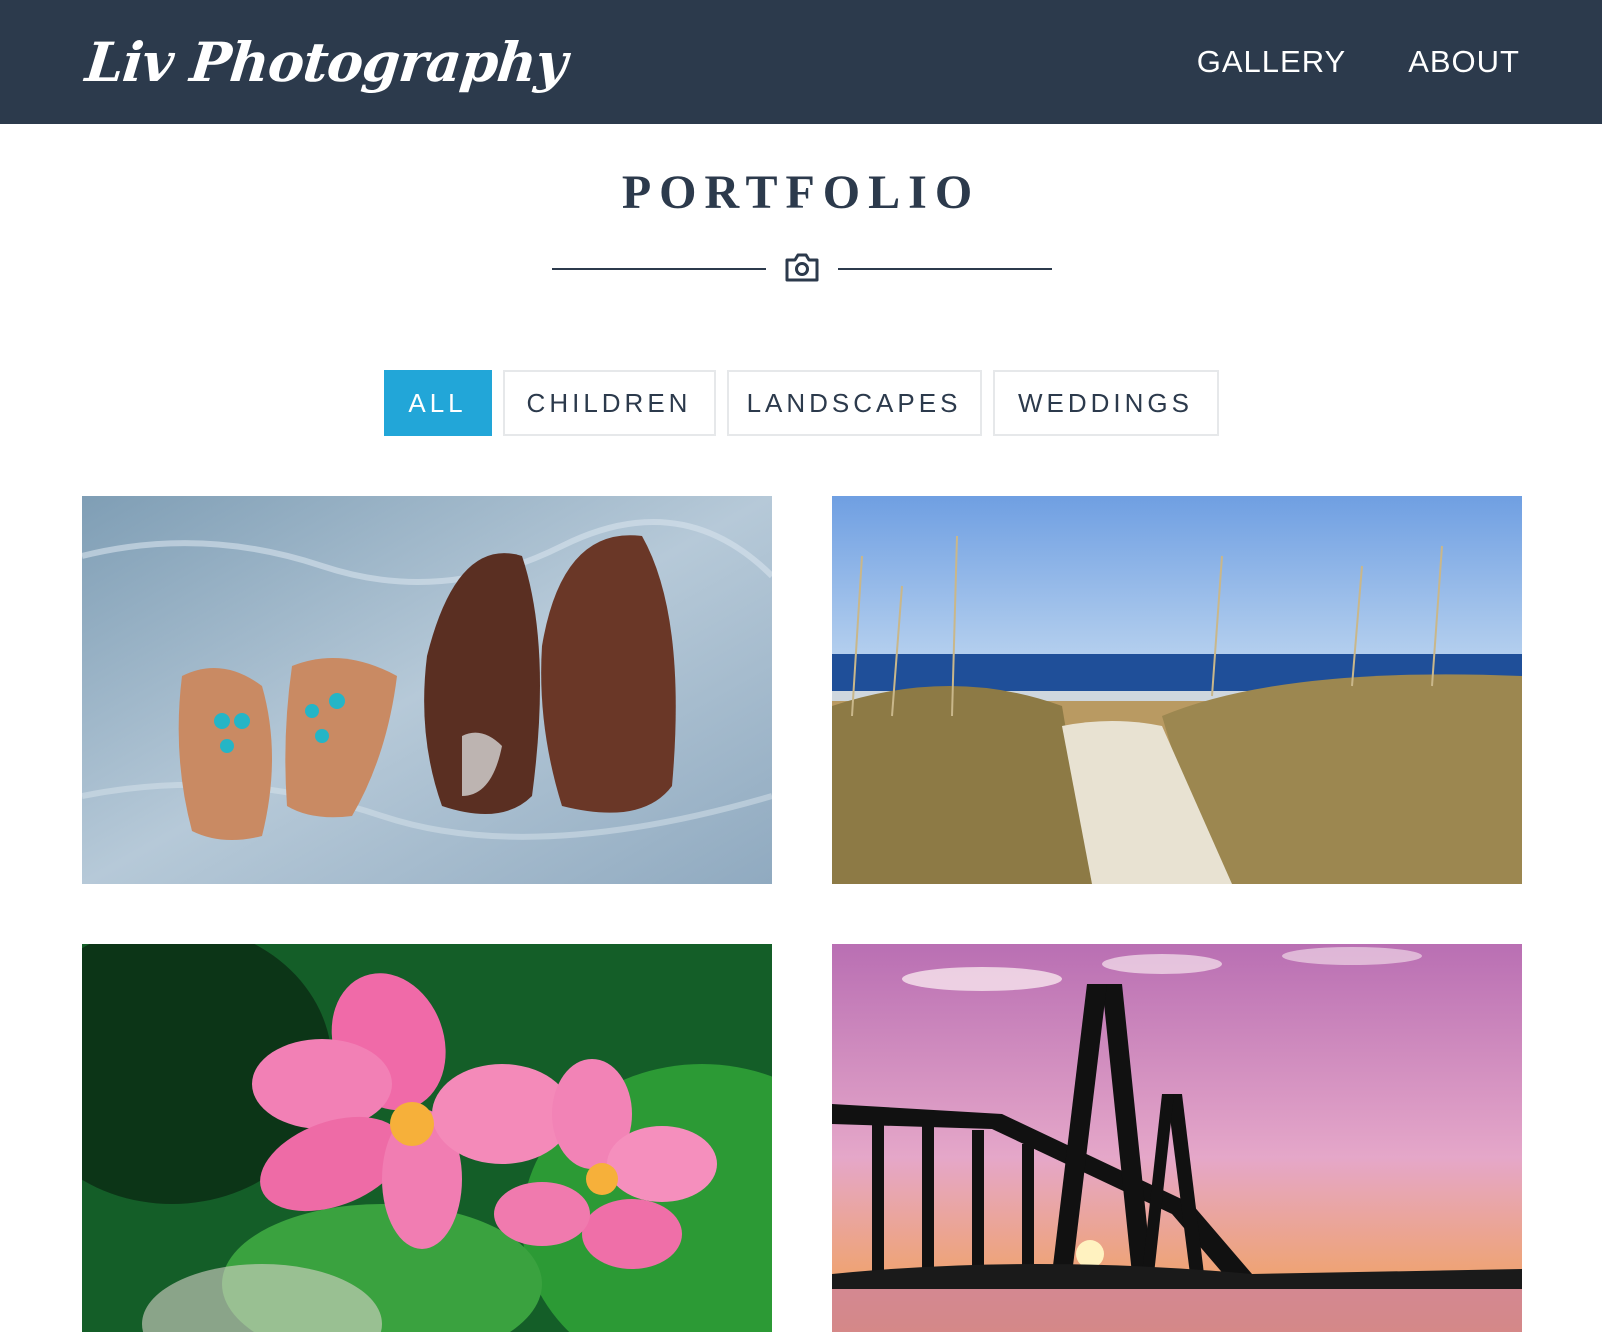 The image size is (1602, 1344). I want to click on filter-bar: ALL CHILDREN LANDSCAPES WEDDINGS, so click(801, 403).